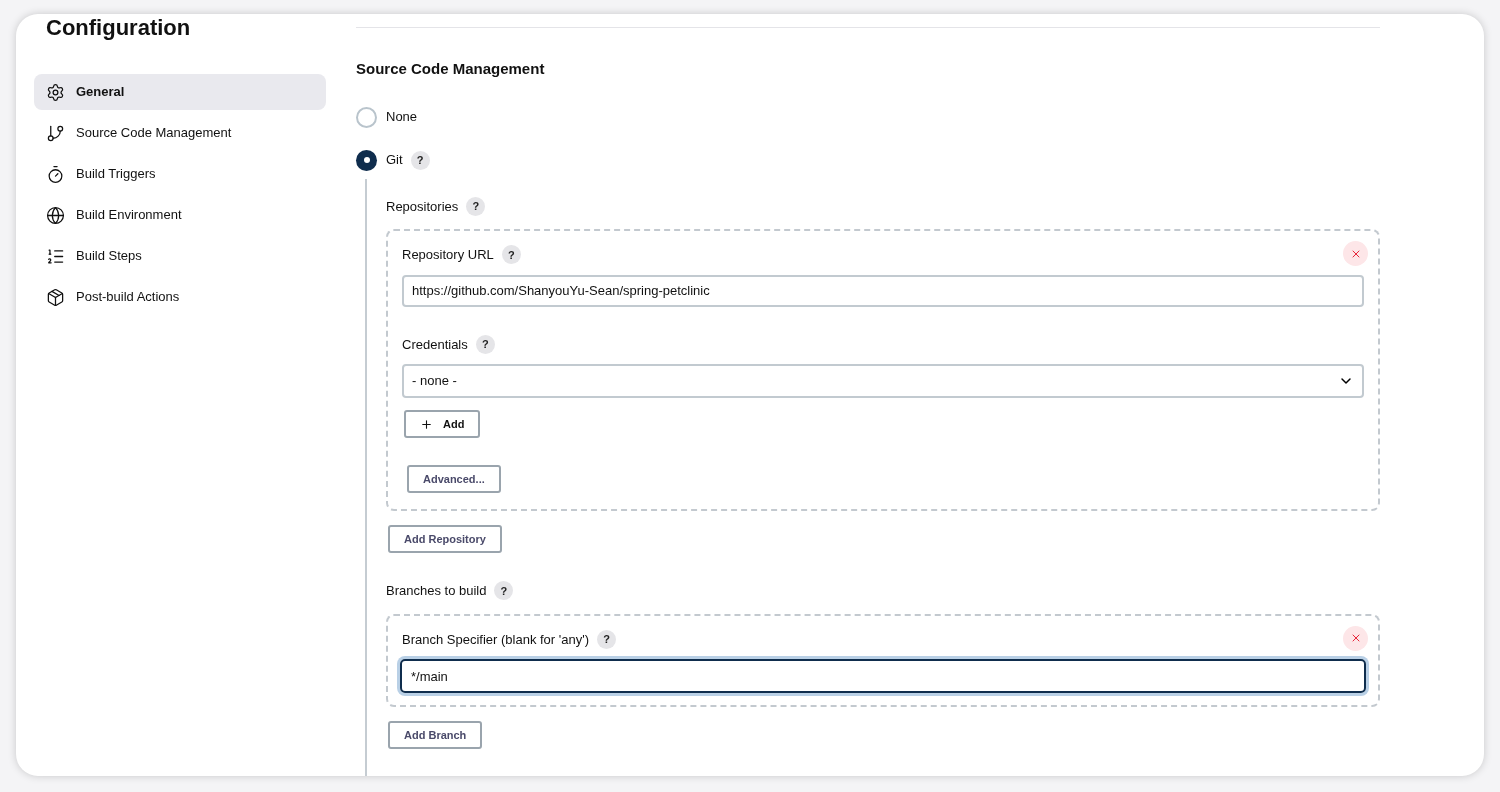 This screenshot has width=1500, height=792. Describe the element at coordinates (496, 639) in the screenshot. I see `field-label: Branch Specifier (blank for 'any')` at that location.